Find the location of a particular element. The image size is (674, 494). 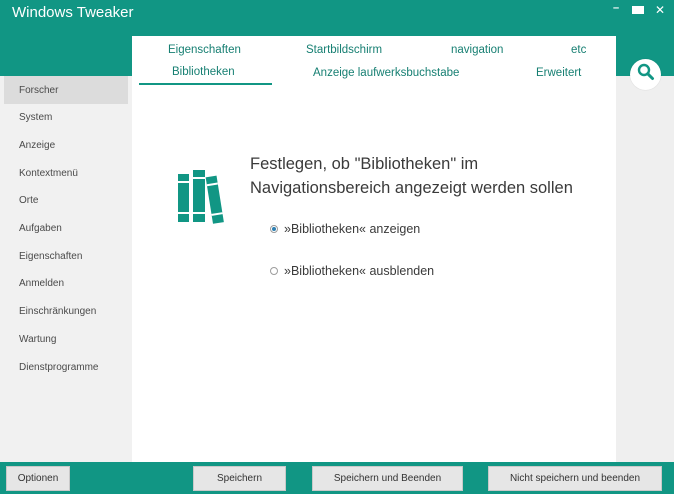

minimize-button: – is located at coordinates (616, 9).